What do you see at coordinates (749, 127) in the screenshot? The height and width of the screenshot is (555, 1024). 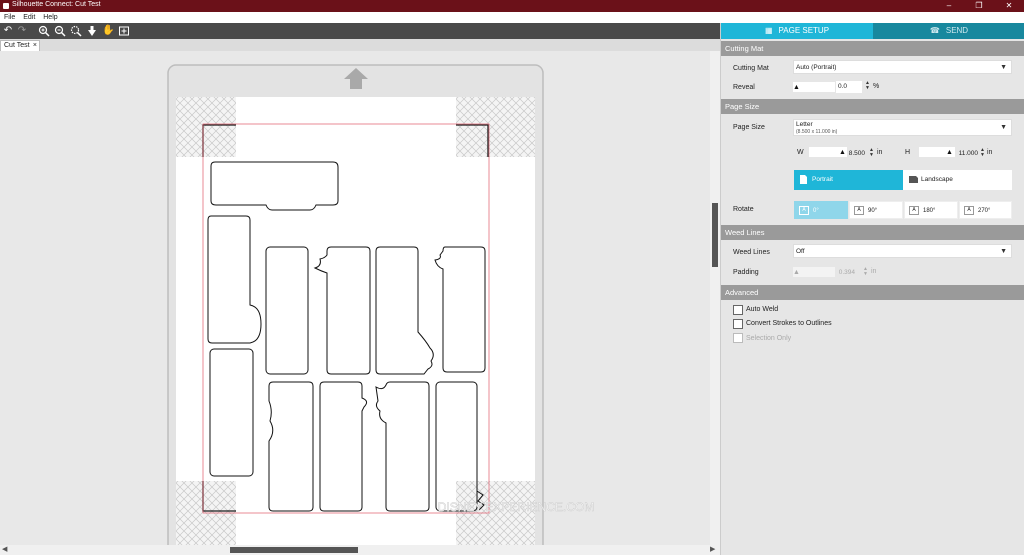 I see `page-size-label: Page Size` at bounding box center [749, 127].